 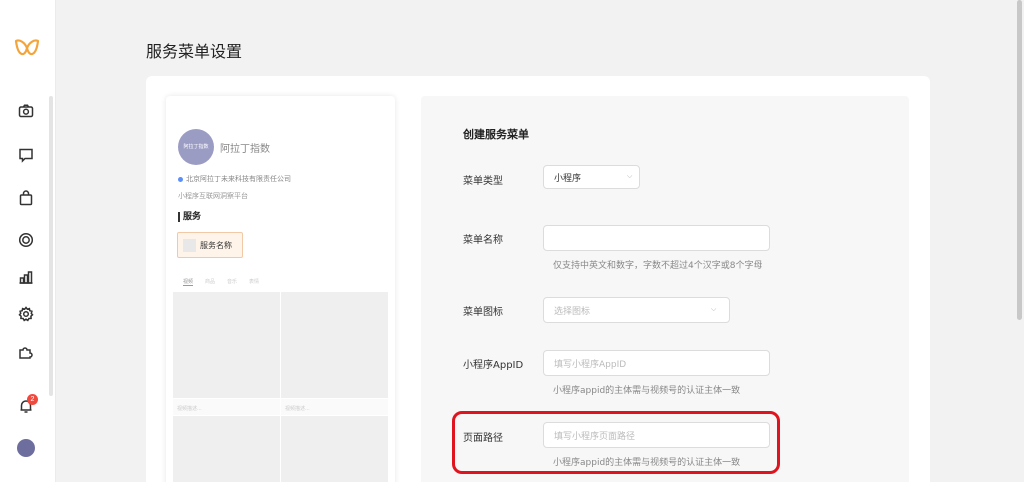 I want to click on service-menu-button: 服务名称, so click(x=210, y=245).